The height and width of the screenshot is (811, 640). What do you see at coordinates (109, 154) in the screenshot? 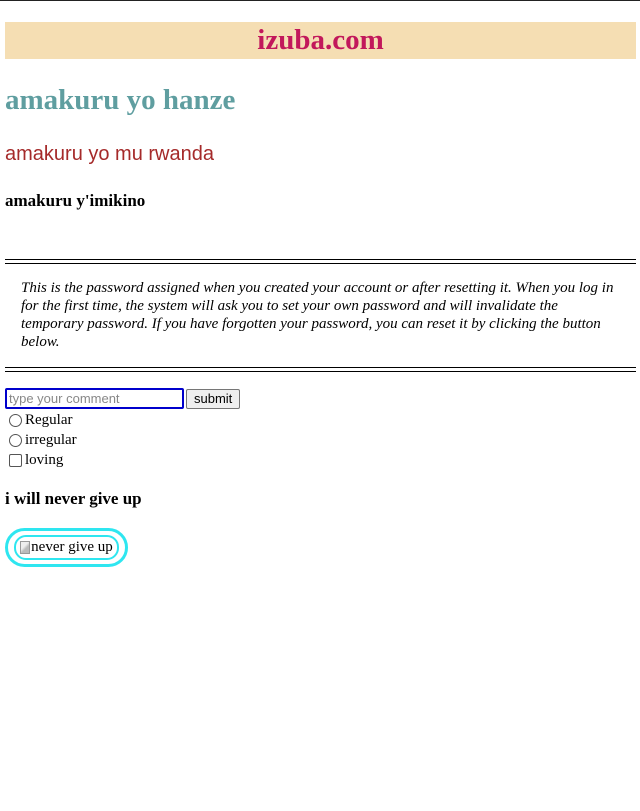
I see `rwanda-news-heading: amakuru yo mu rwanda` at bounding box center [109, 154].